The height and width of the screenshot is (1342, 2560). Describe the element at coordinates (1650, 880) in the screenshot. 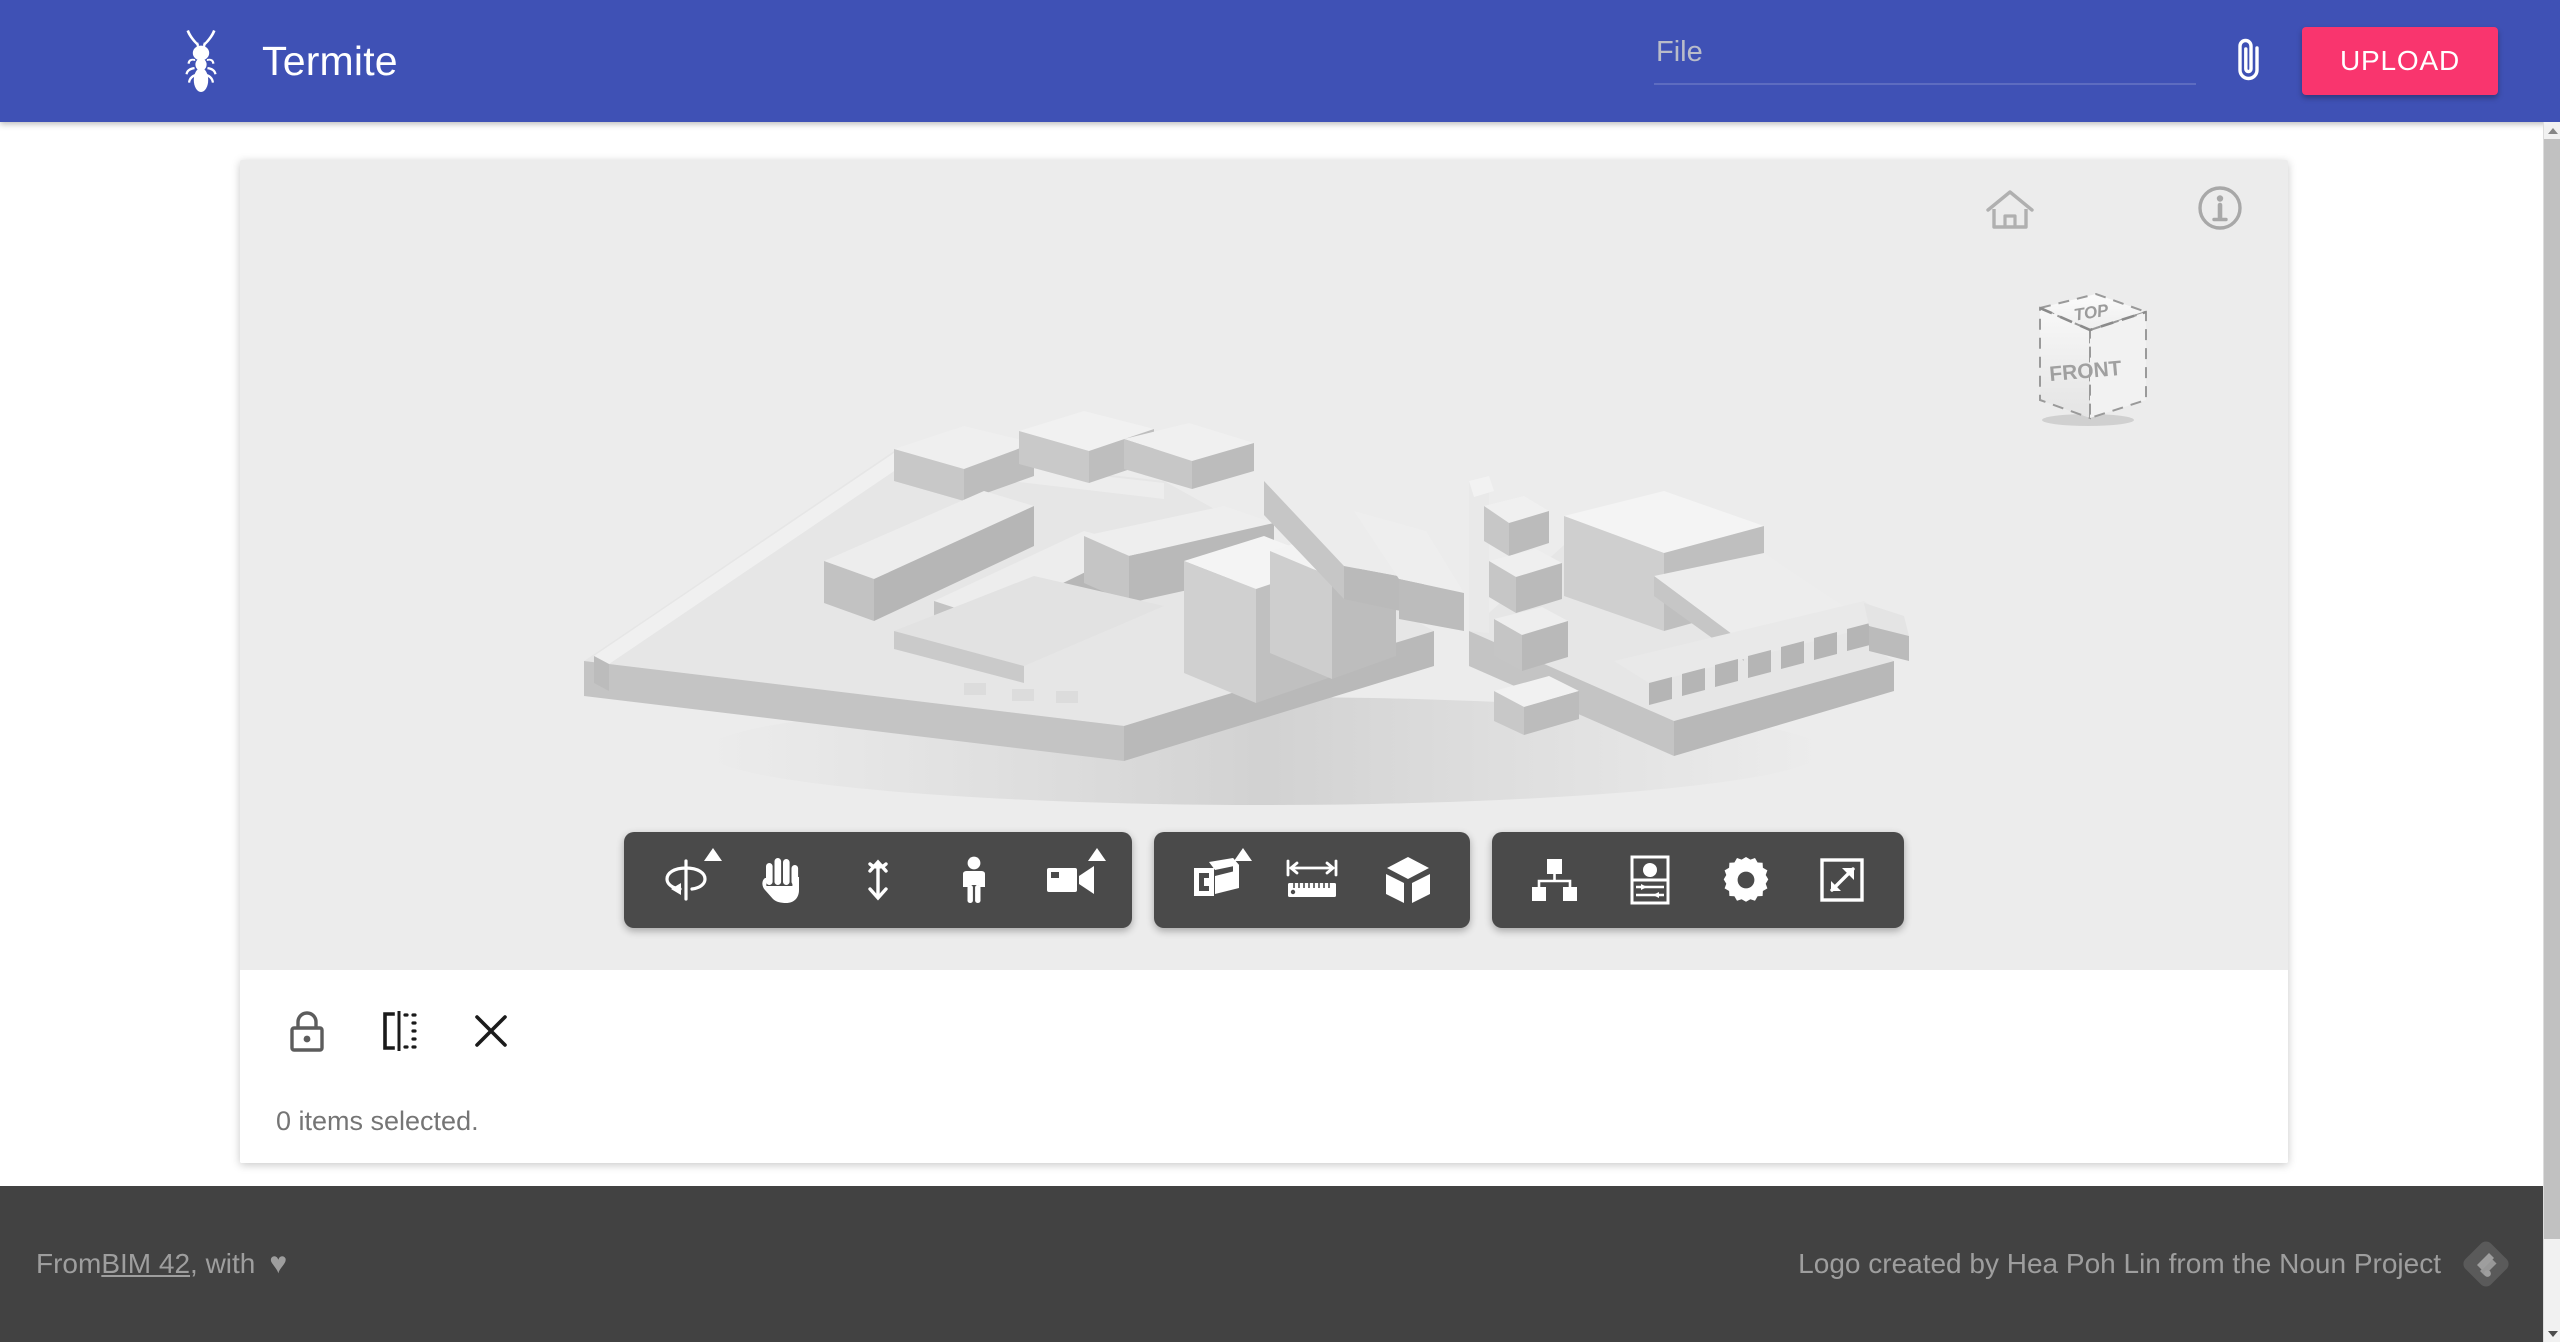

I see `properties-panel-icon` at that location.